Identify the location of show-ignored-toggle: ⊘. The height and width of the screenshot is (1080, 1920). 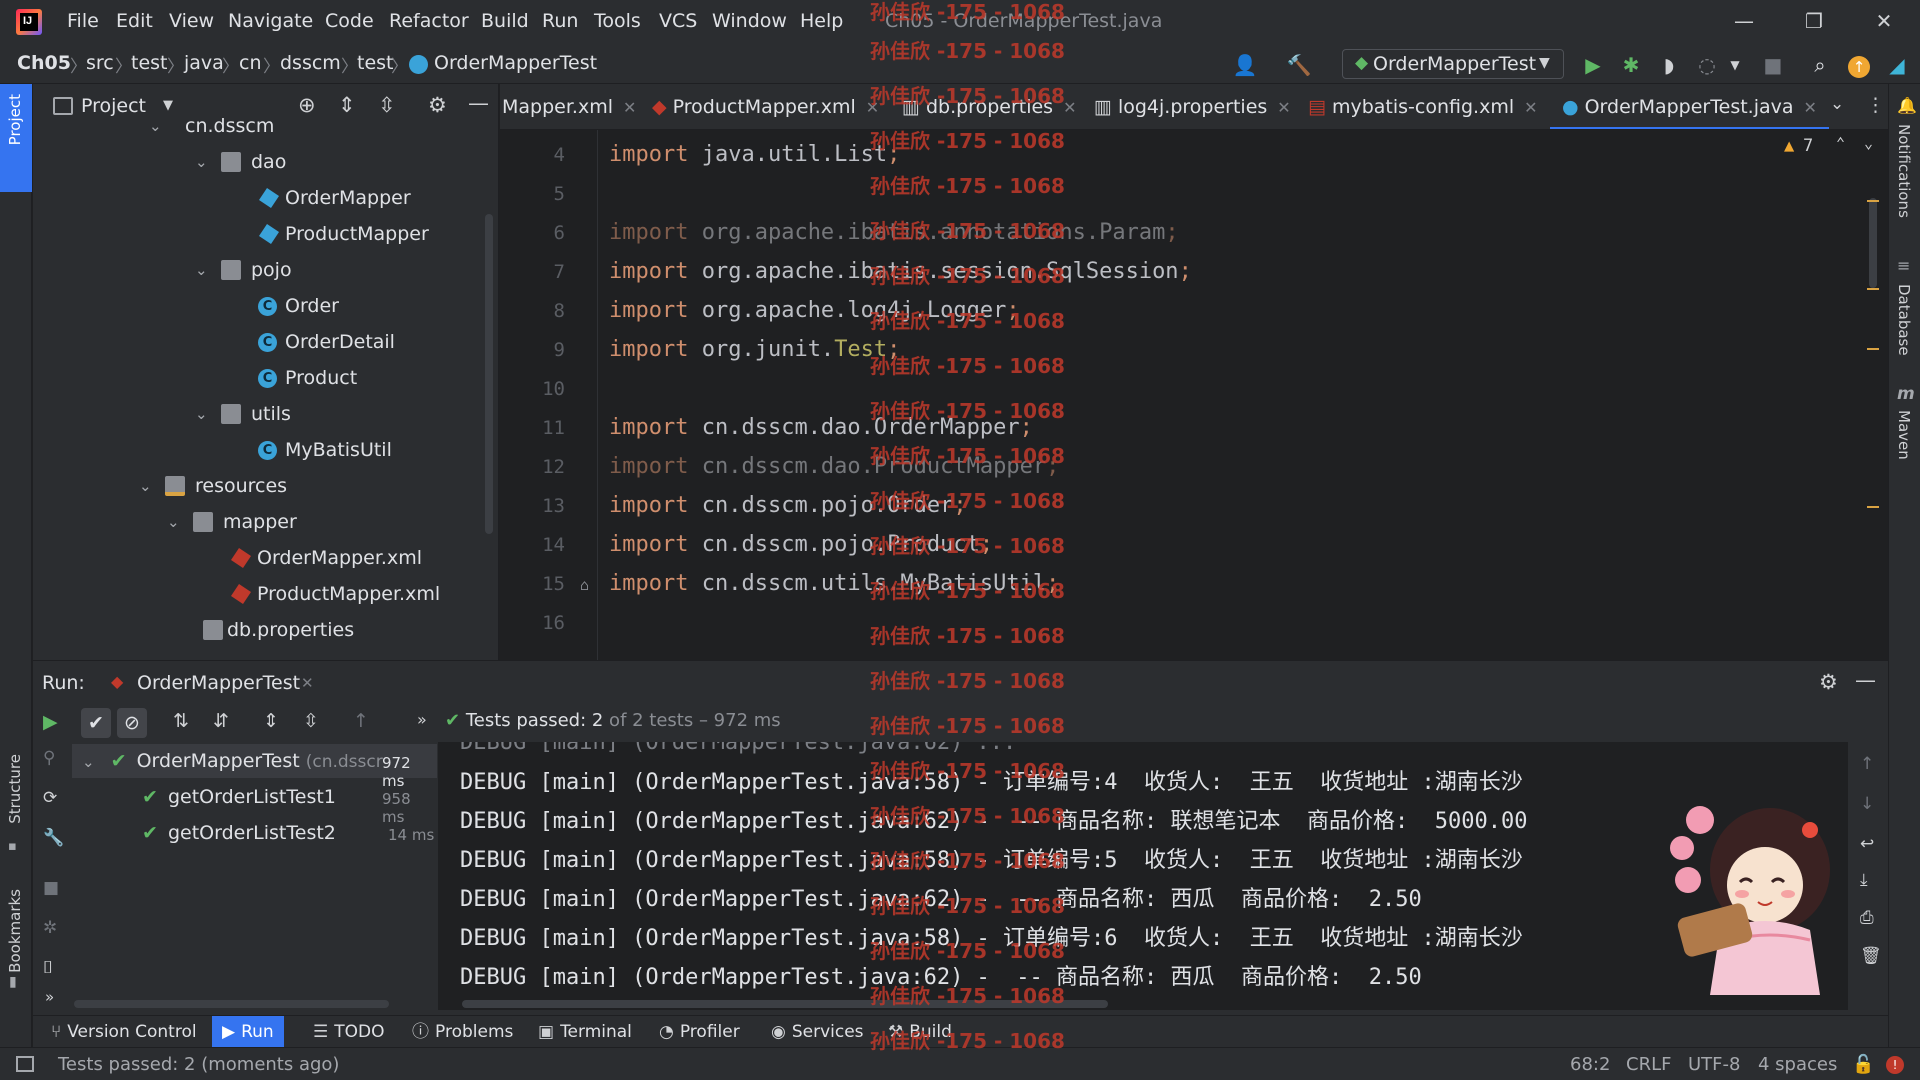
(132, 723).